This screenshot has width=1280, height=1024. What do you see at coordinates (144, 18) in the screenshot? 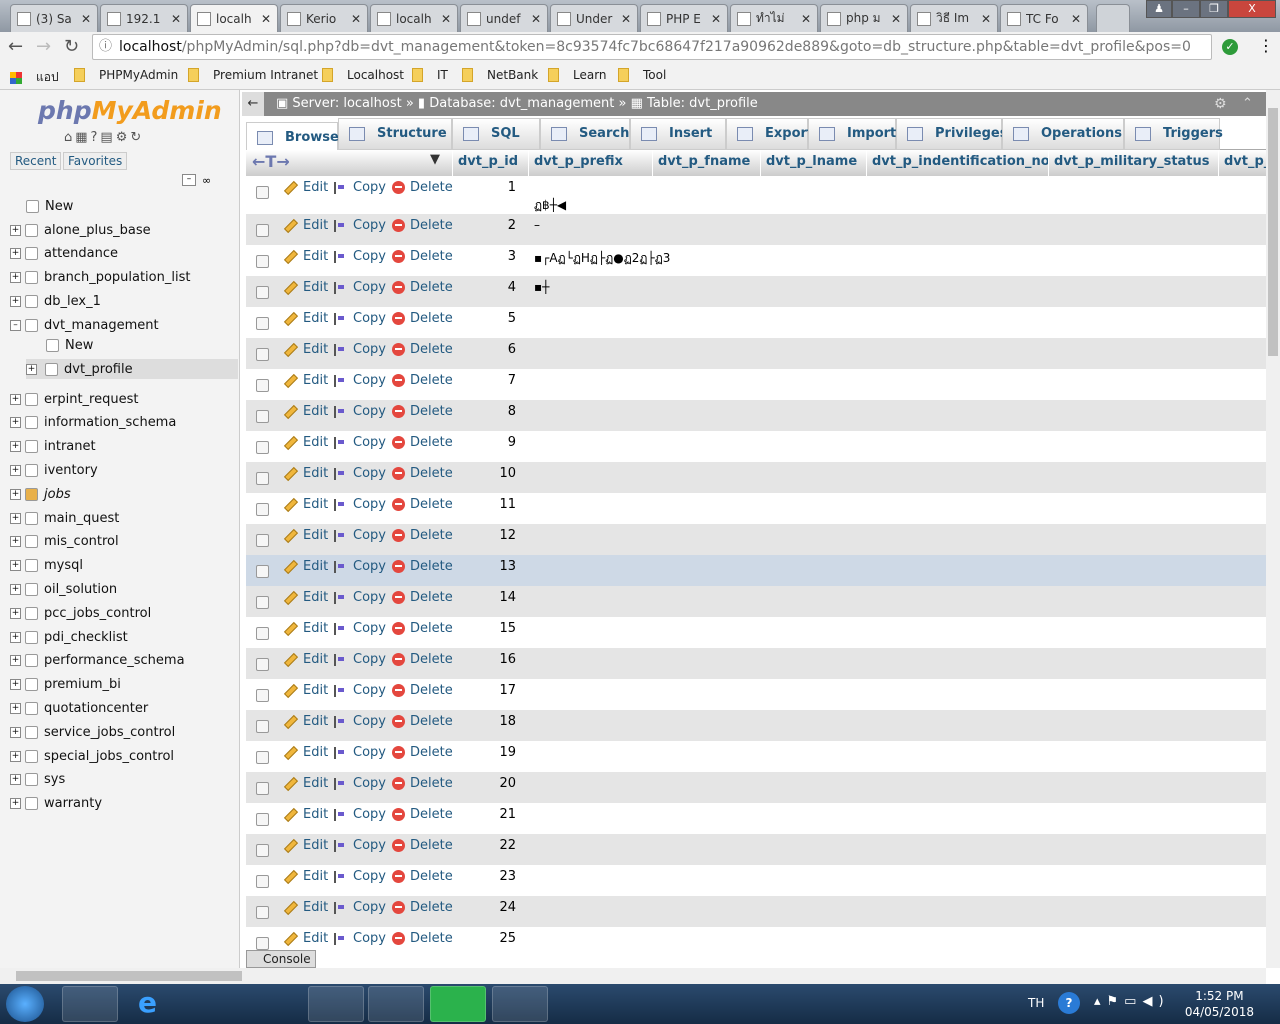
I see `browser-tab: 192.1 ✕` at bounding box center [144, 18].